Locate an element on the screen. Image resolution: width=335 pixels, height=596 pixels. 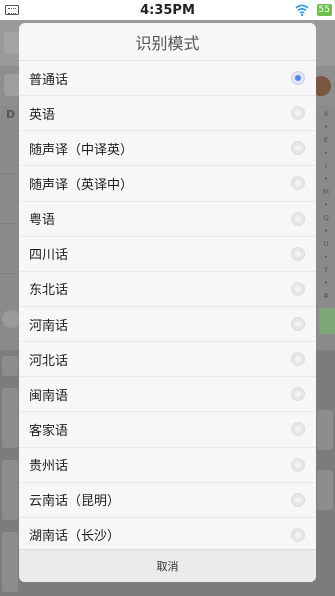
recognition-mode-option: 东北话 is located at coordinates (167, 289).